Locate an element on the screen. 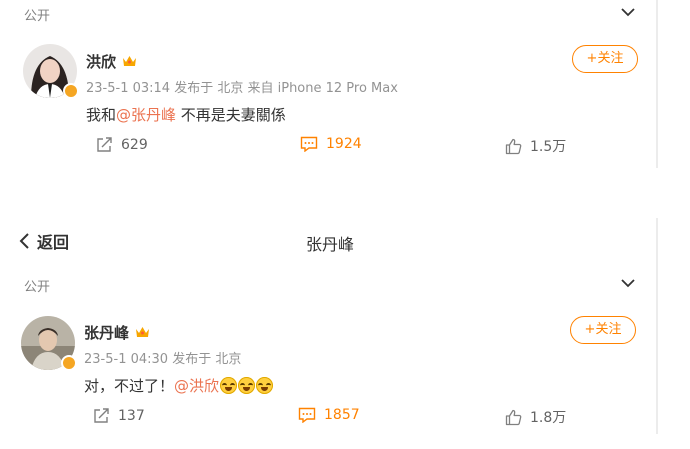 Image resolution: width=690 pixels, height=449 pixels. mention-link: @张丹峰 is located at coordinates (146, 115).